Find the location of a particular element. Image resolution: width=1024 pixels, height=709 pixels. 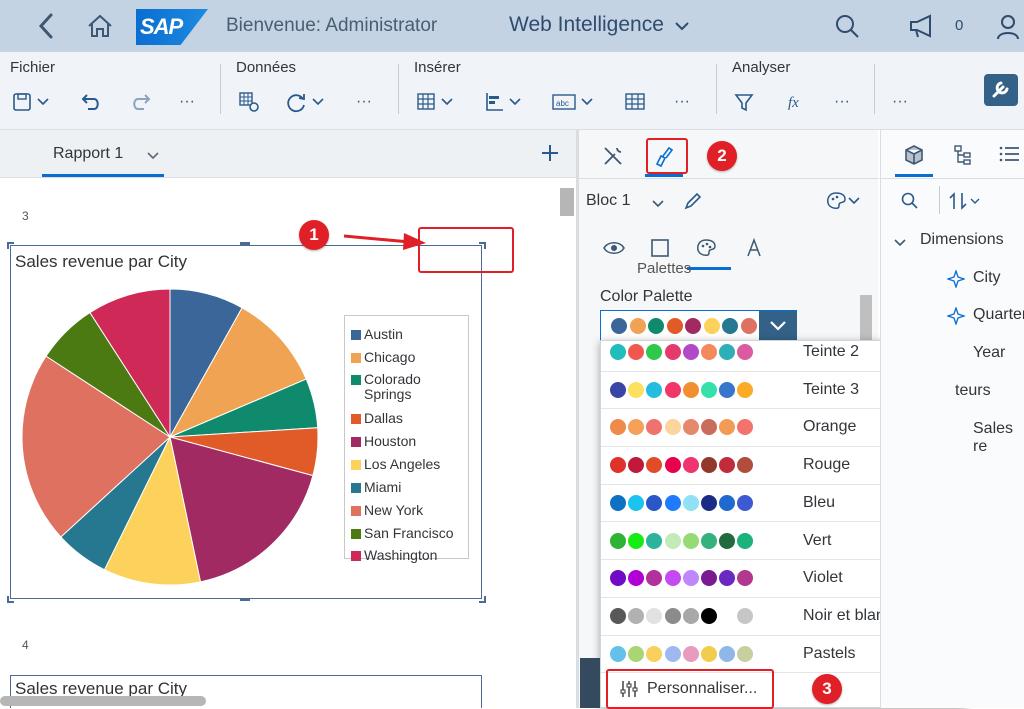

palette-menu-icon is located at coordinates (843, 203).